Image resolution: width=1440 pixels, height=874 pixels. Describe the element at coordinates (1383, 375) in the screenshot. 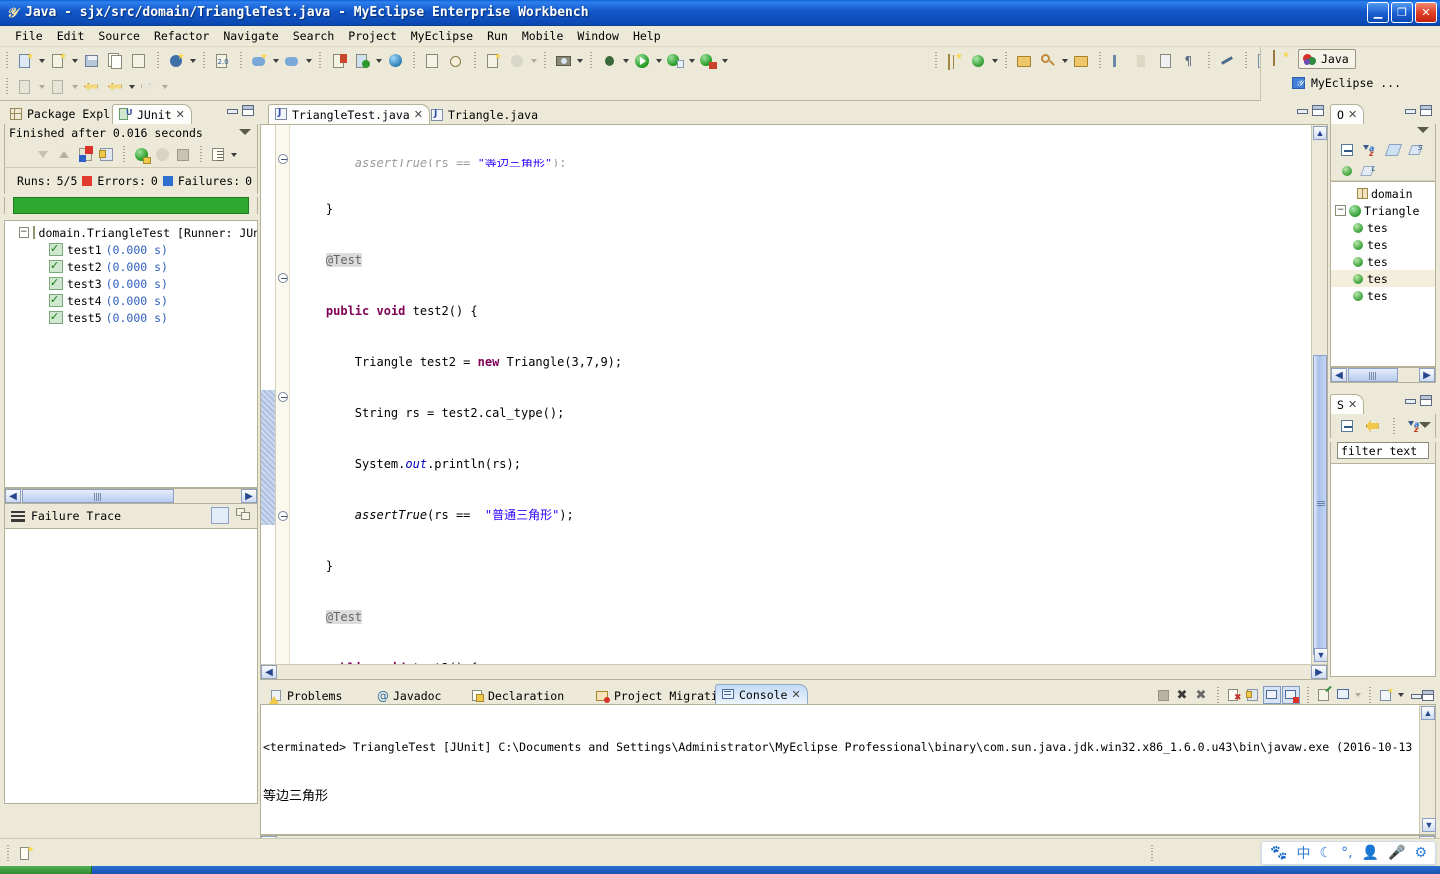

I see `outline-hscrollbar: ◀ ▶` at that location.